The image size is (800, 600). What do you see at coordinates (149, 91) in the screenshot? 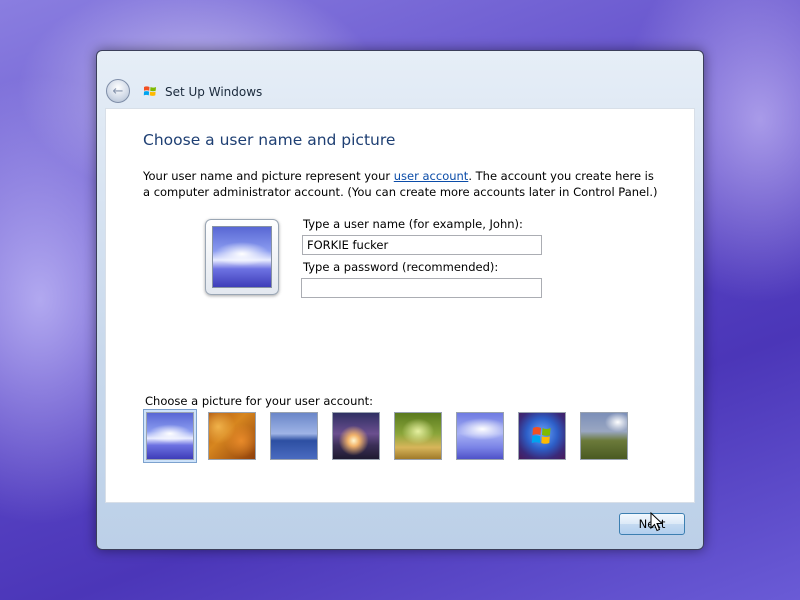
I see `windows-flag-icon` at bounding box center [149, 91].